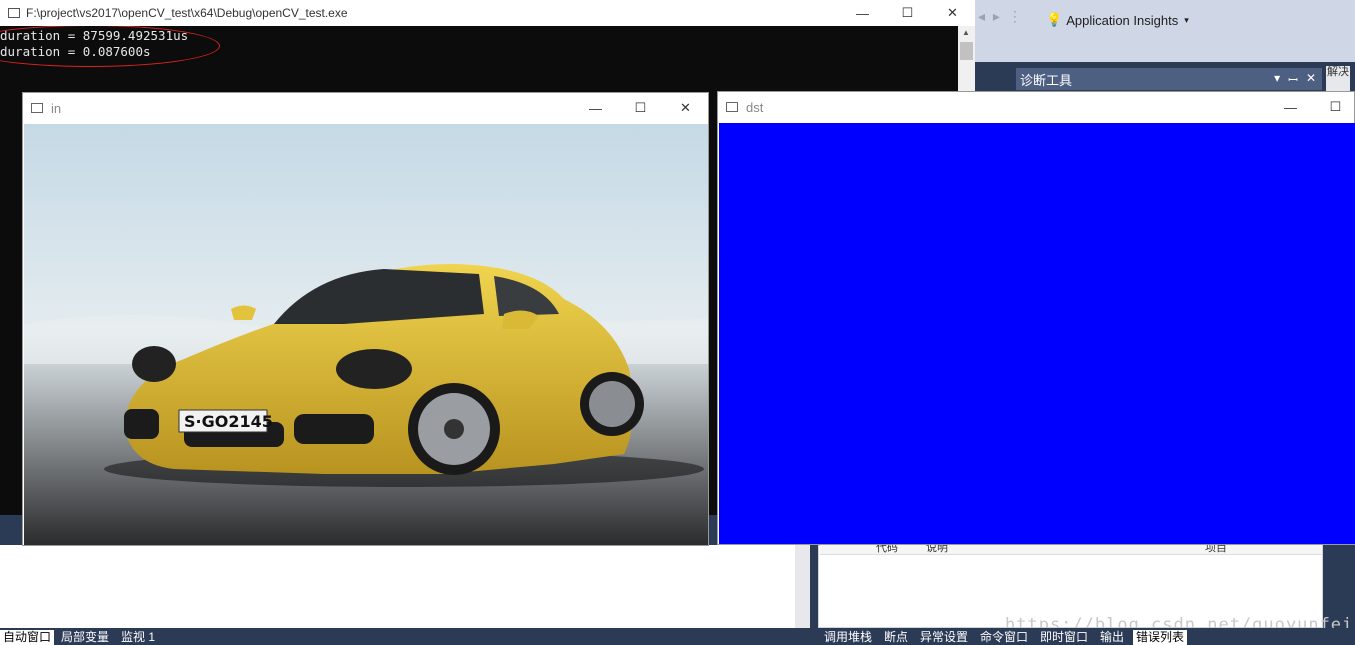 This screenshot has height=645, width=1355. What do you see at coordinates (1338, 79) in the screenshot?
I see `solution-explorer-side-tab: 解决` at bounding box center [1338, 79].